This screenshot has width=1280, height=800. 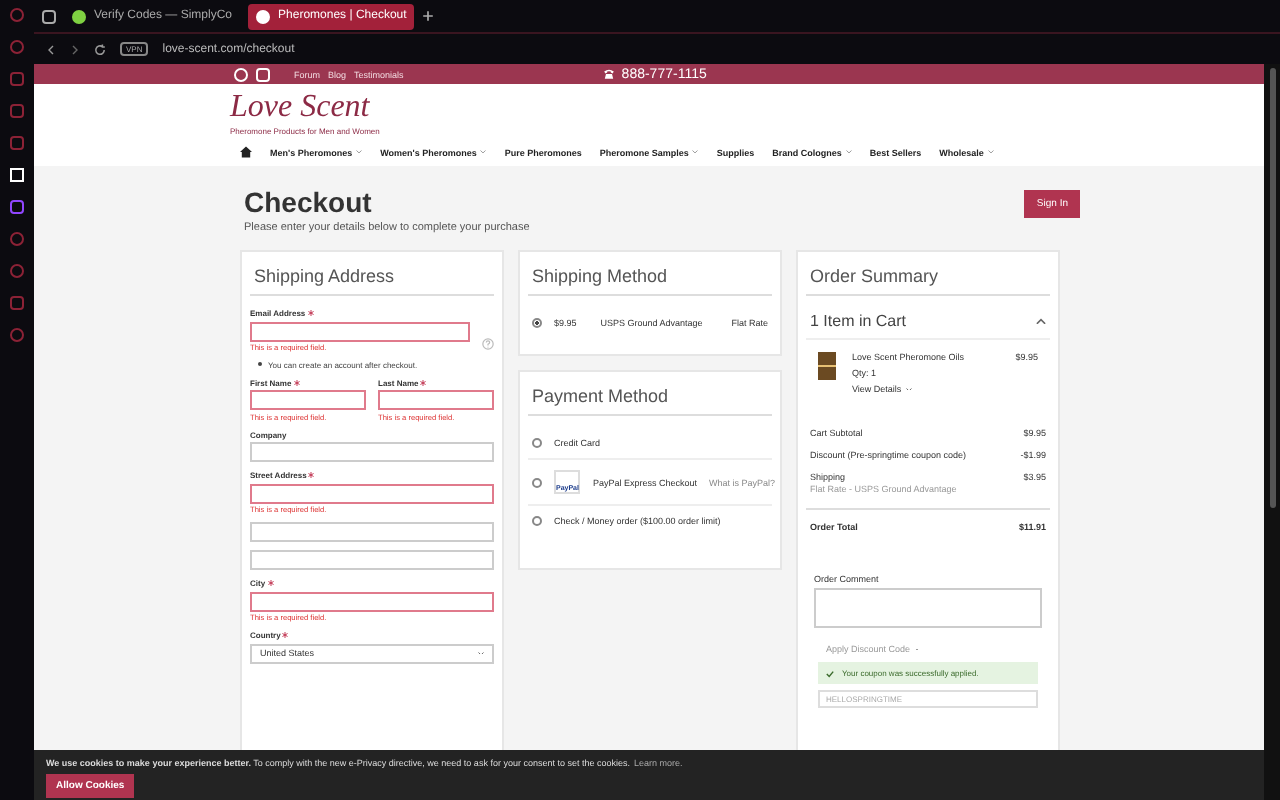 I want to click on panel-title: Shipping Address, so click(x=372, y=279).